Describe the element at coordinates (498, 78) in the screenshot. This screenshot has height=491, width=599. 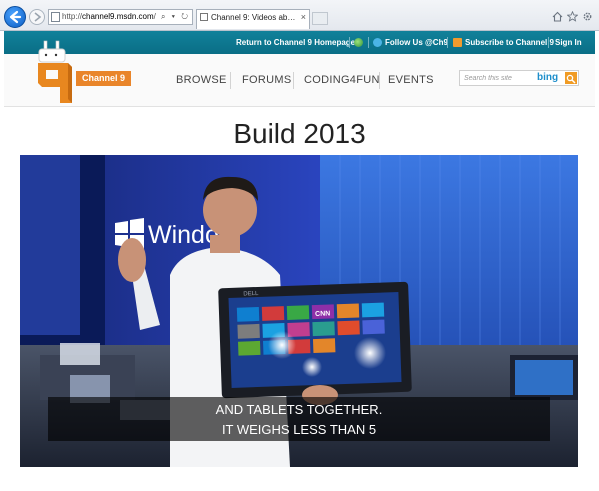
I see `search-input` at that location.